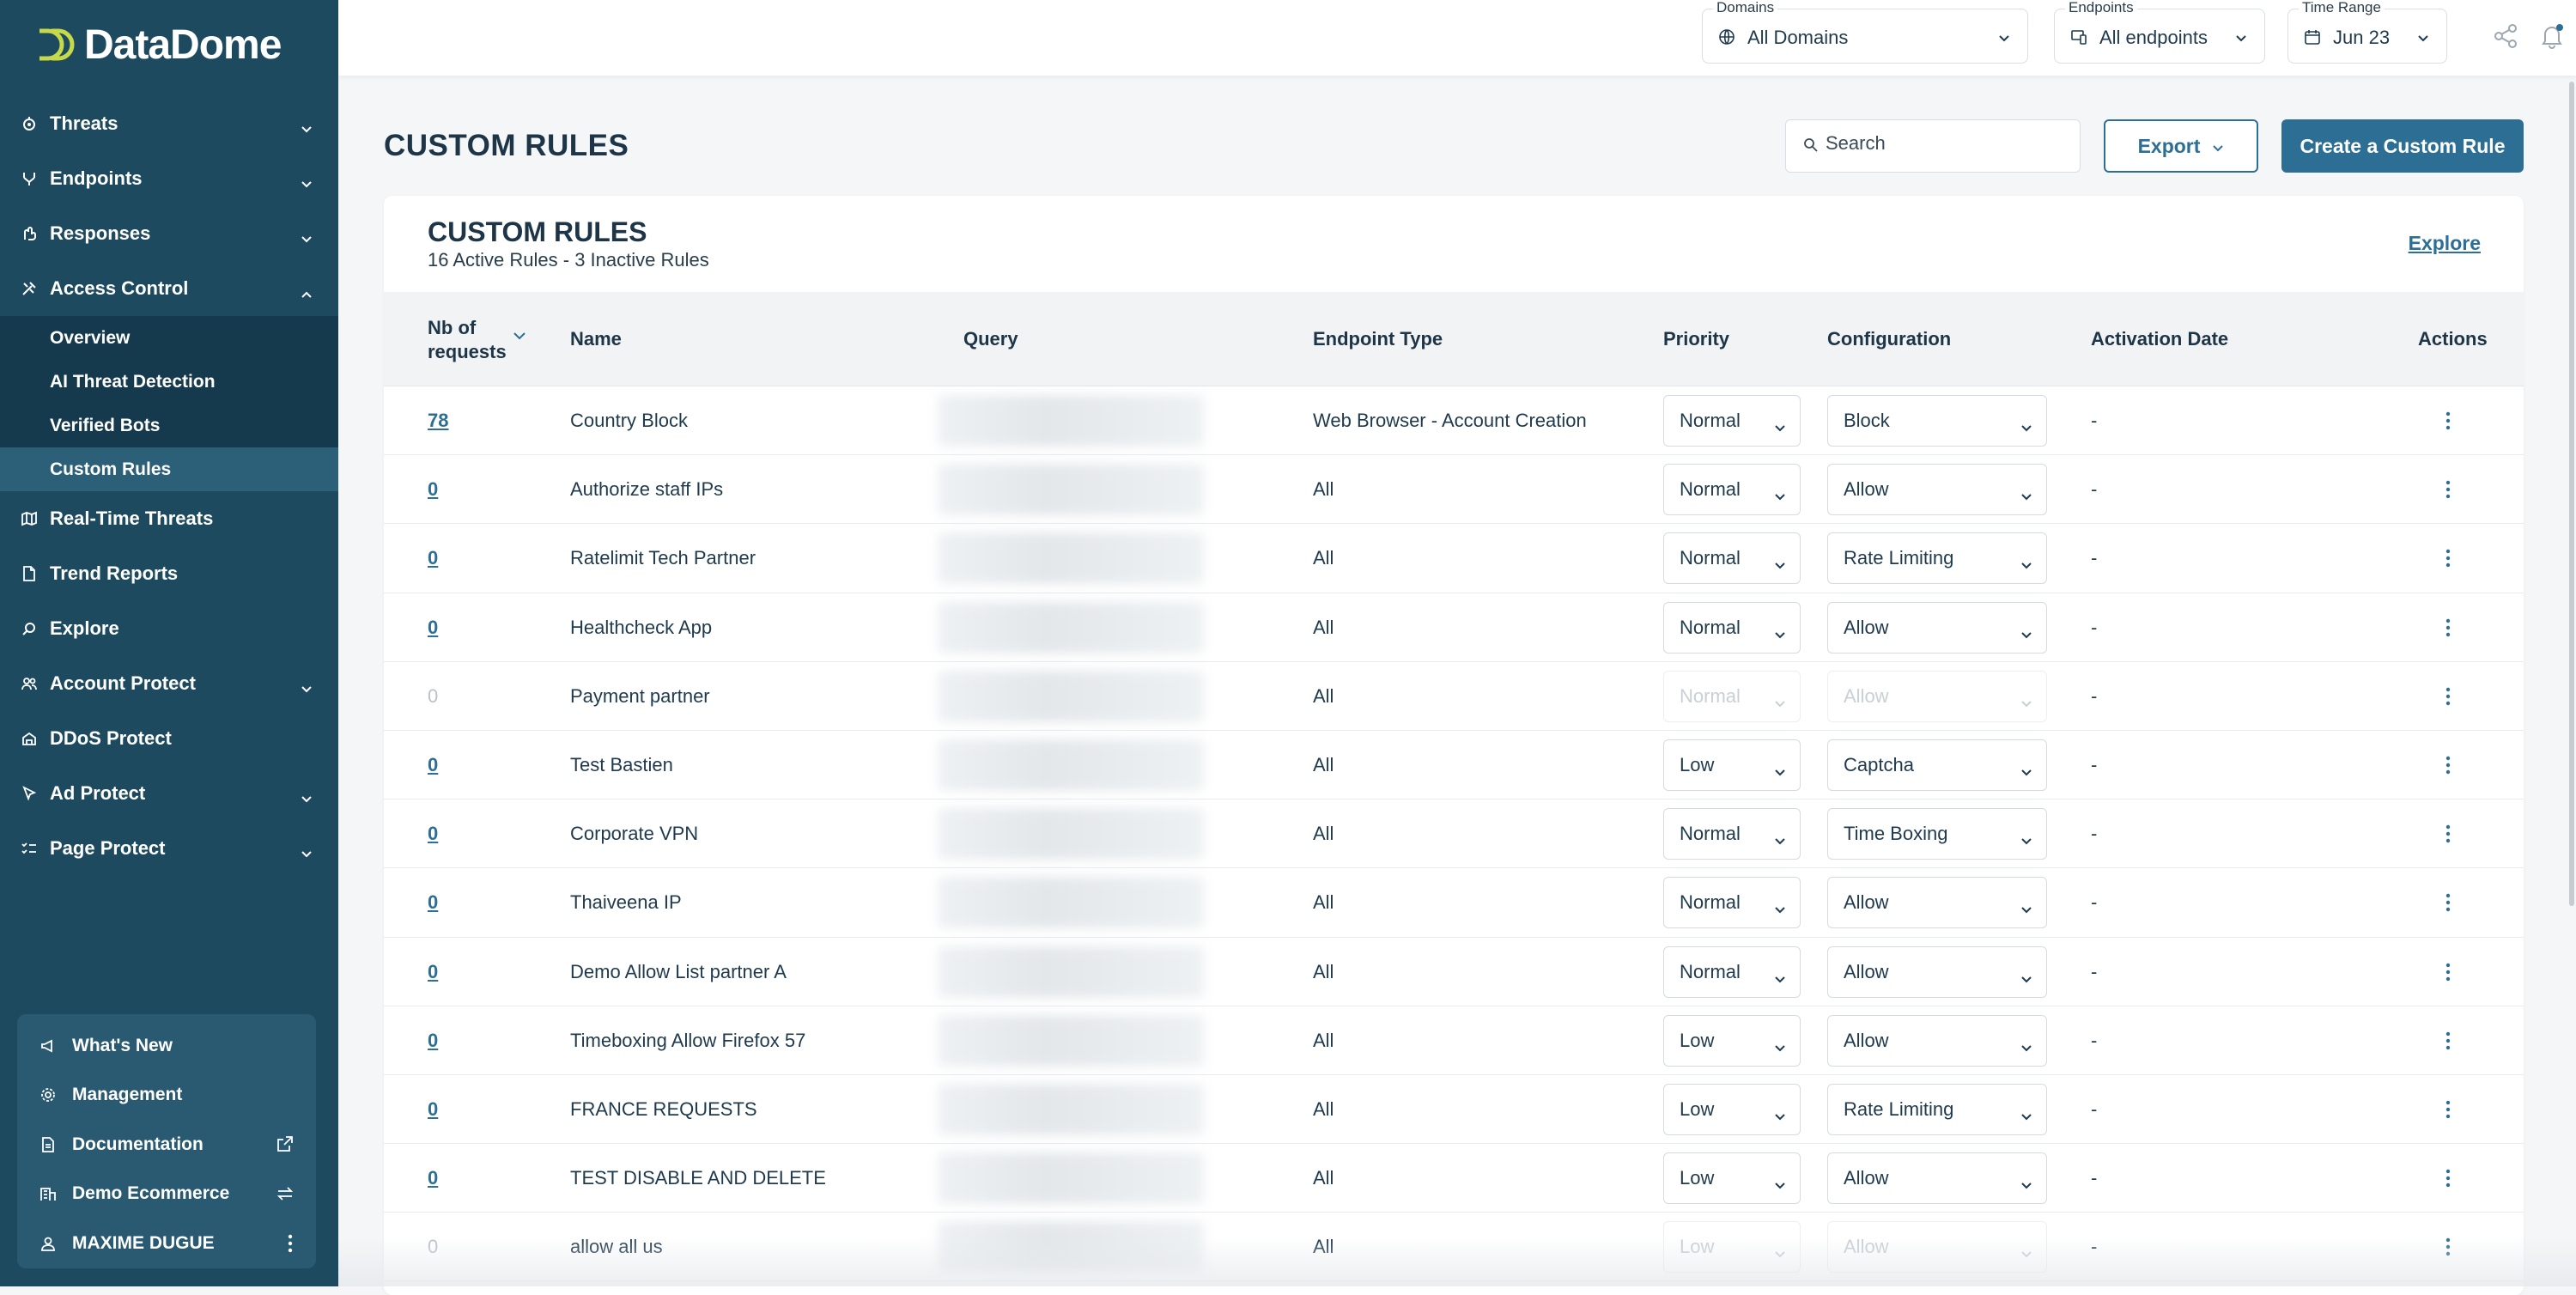 This screenshot has height=1295, width=2576. I want to click on sidebar-item-explore: Explore, so click(169, 628).